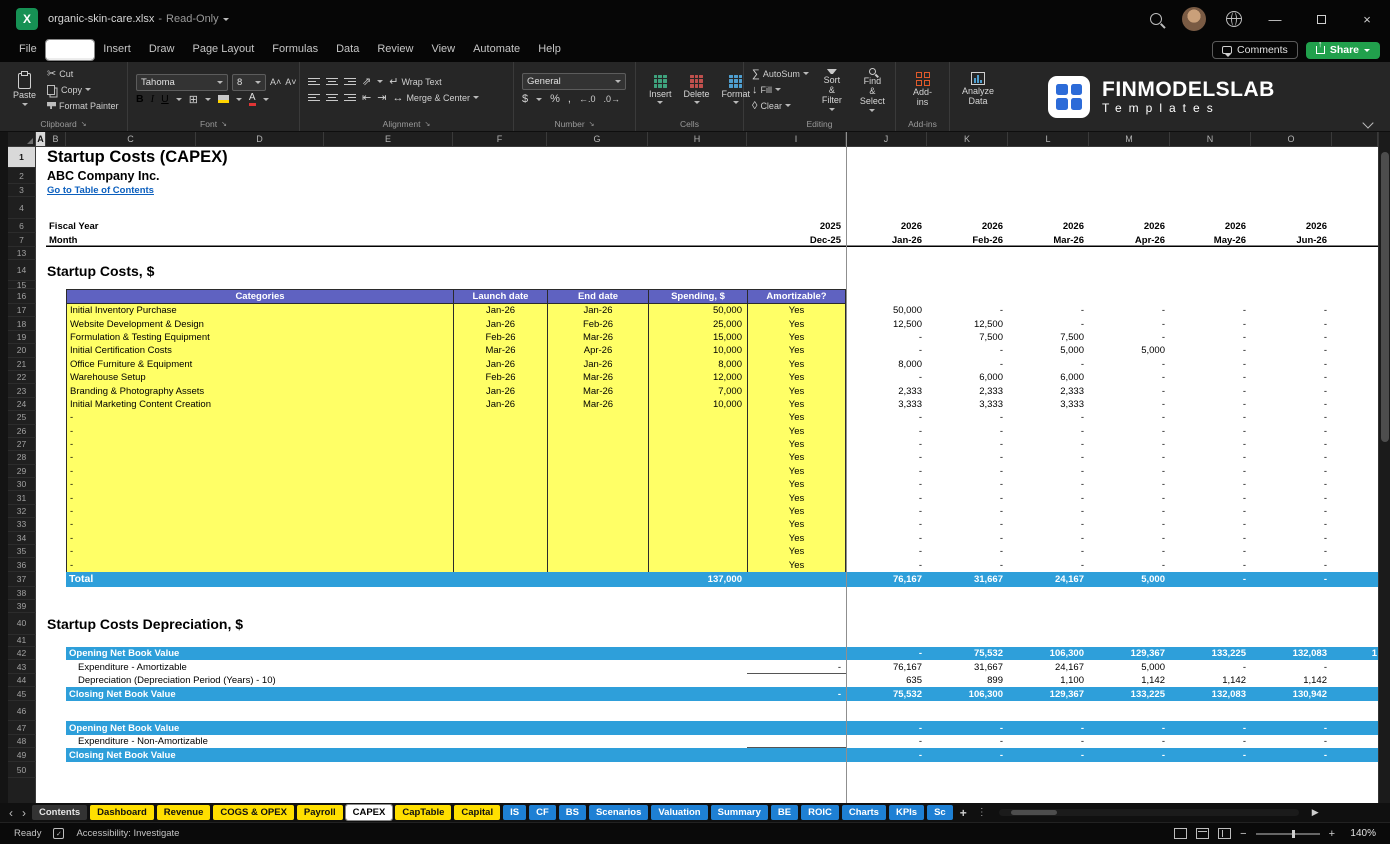 The image size is (1390, 844). I want to click on cell: May-26, so click(1210, 240).